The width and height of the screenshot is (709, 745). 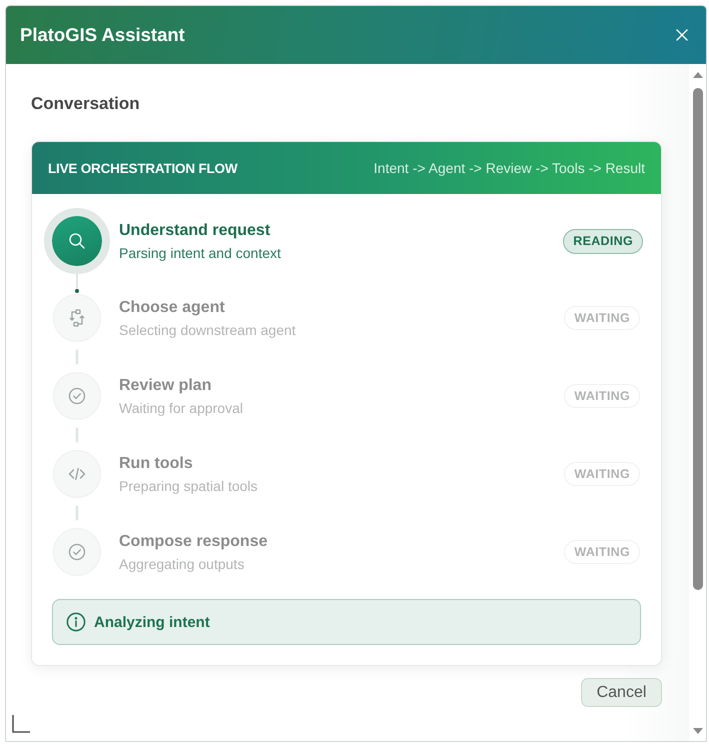 I want to click on step-title: Run tools, so click(x=156, y=464).